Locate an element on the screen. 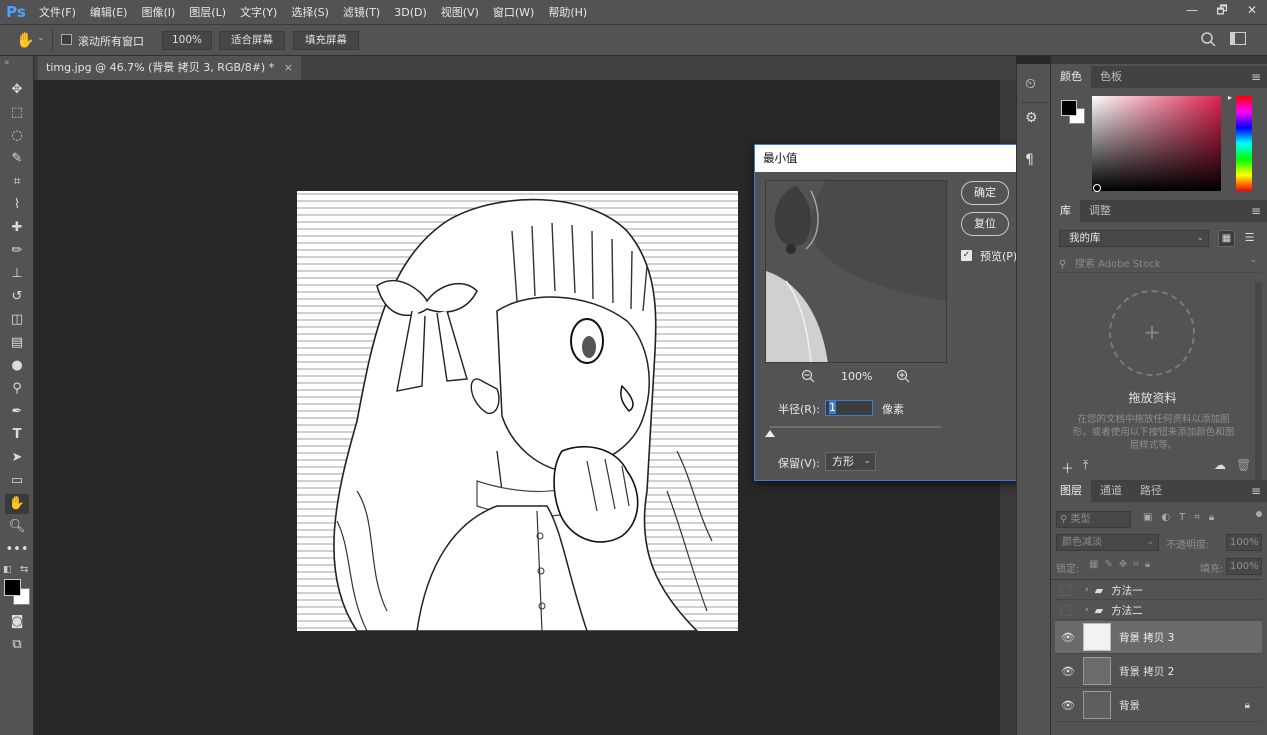 This screenshot has height=735, width=1267. menu-image: 图像(I) is located at coordinates (158, 12).